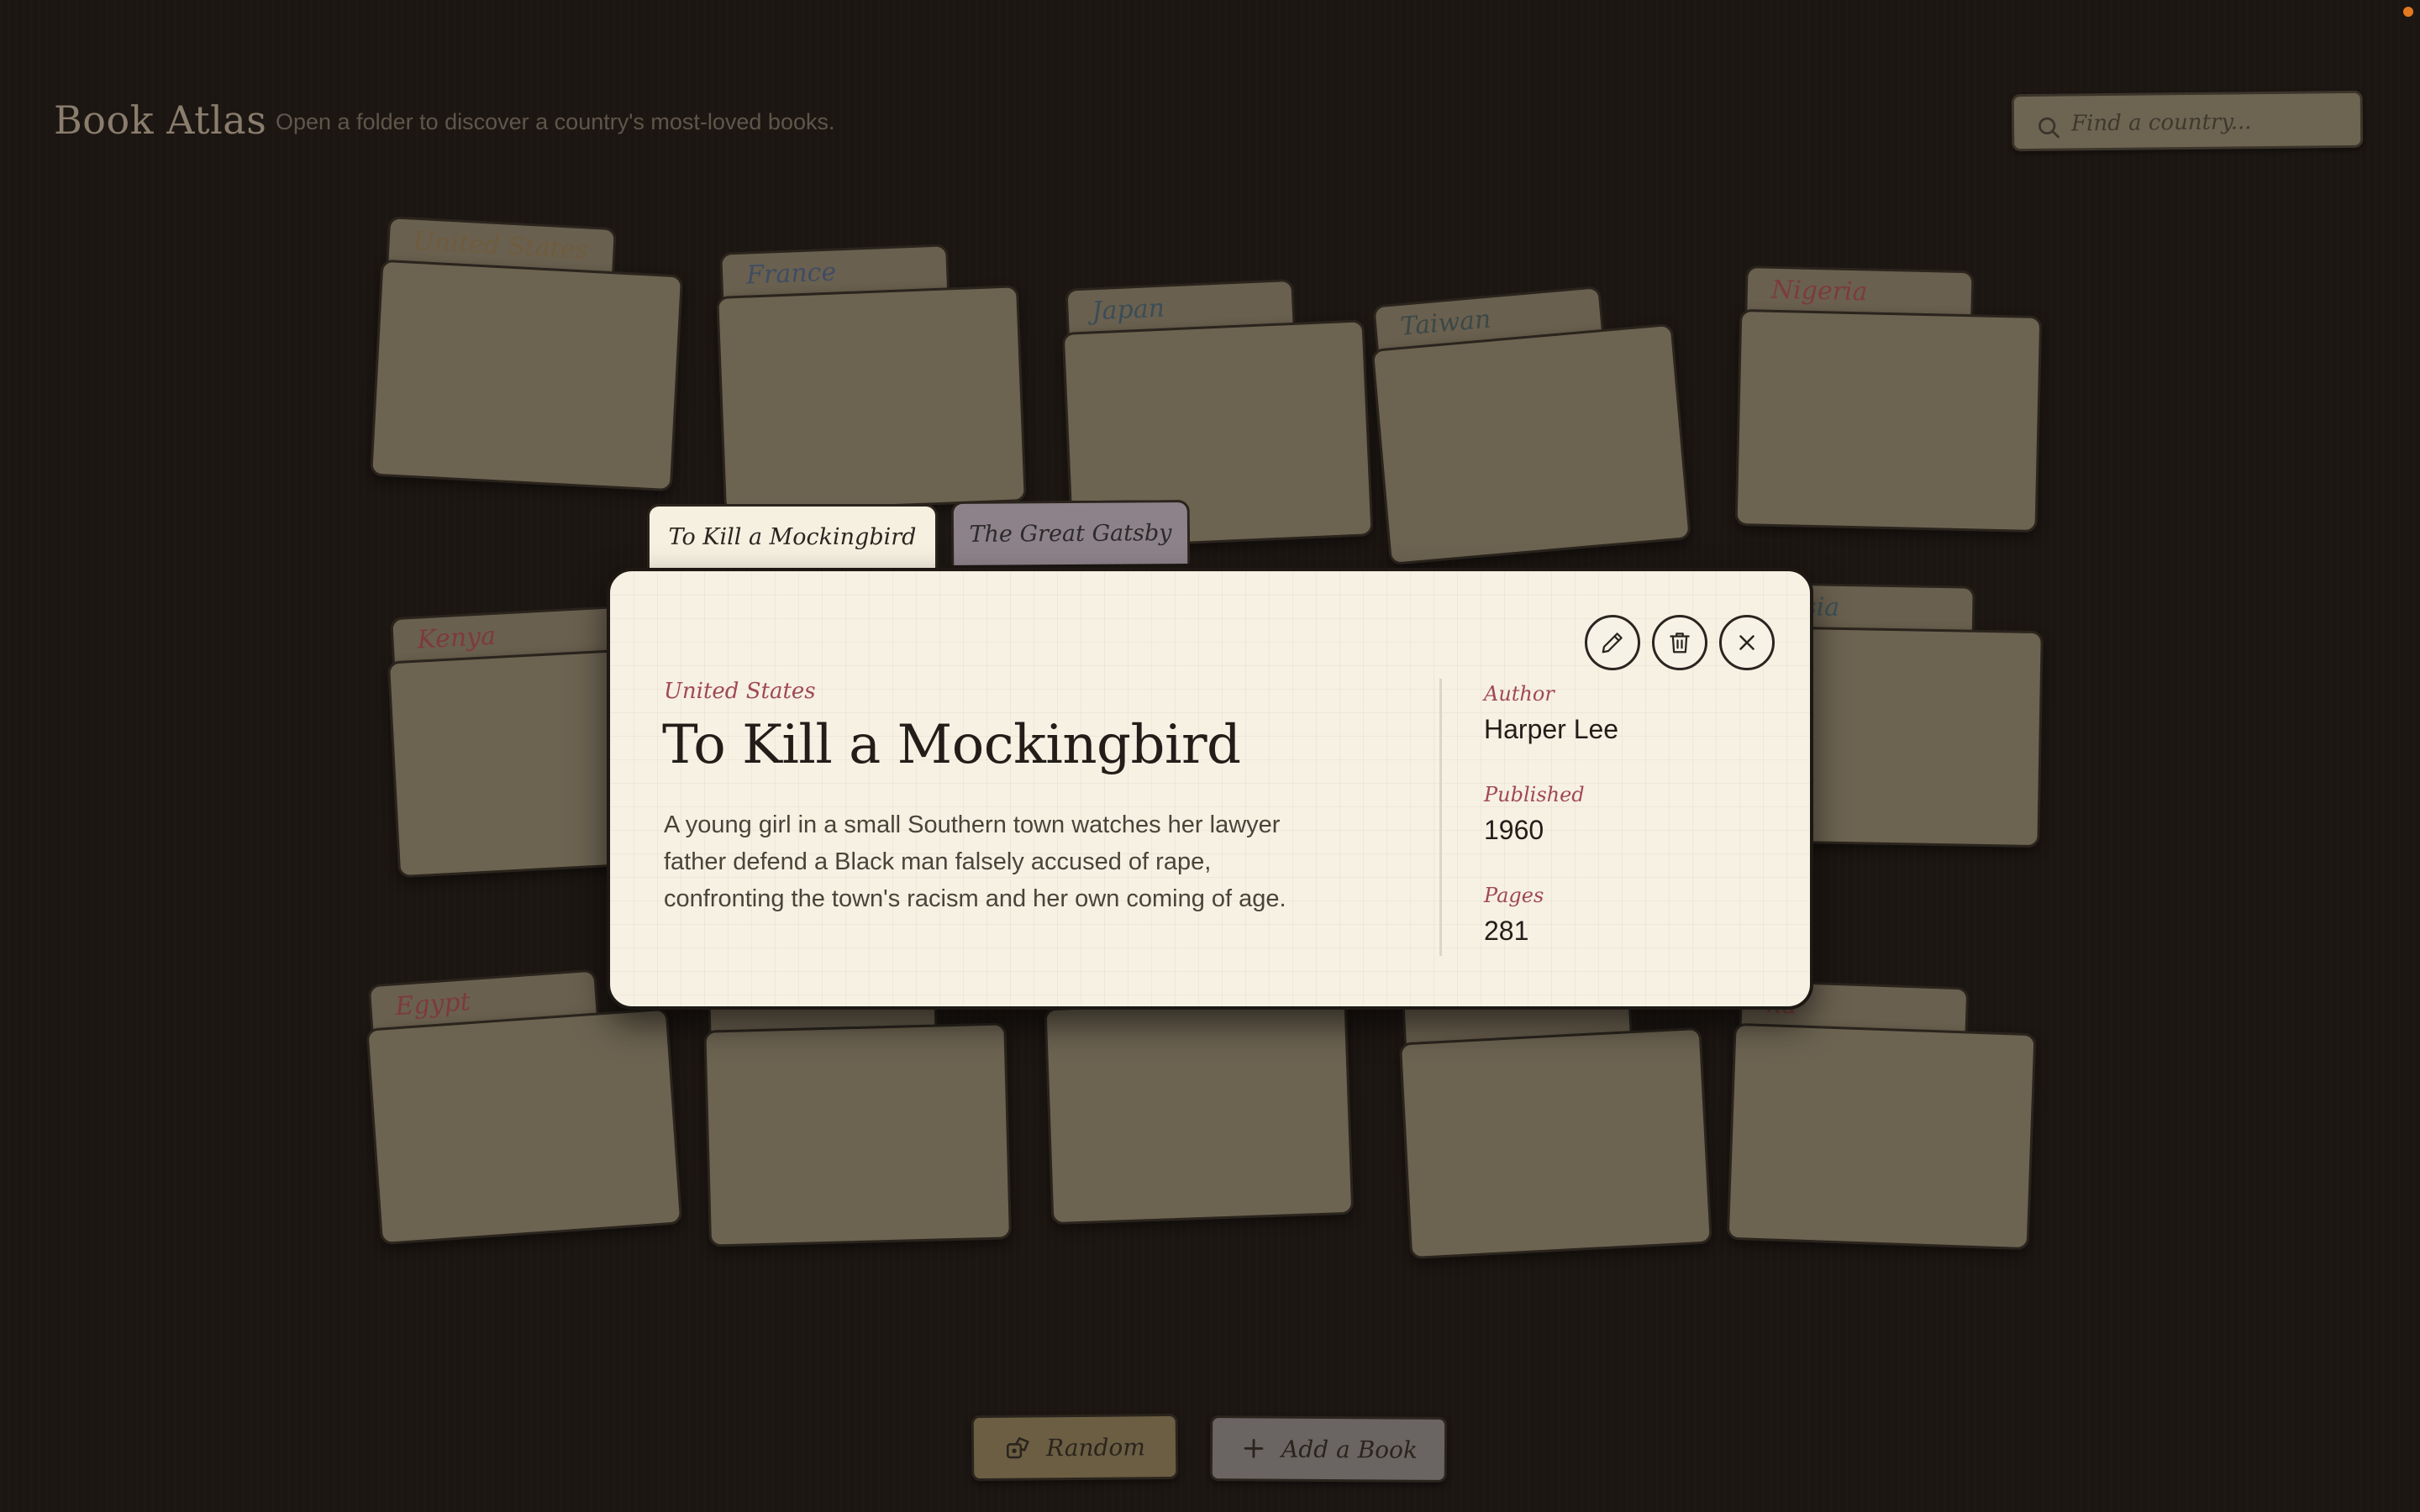 The width and height of the screenshot is (2420, 1512). I want to click on delete-button, so click(1680, 642).